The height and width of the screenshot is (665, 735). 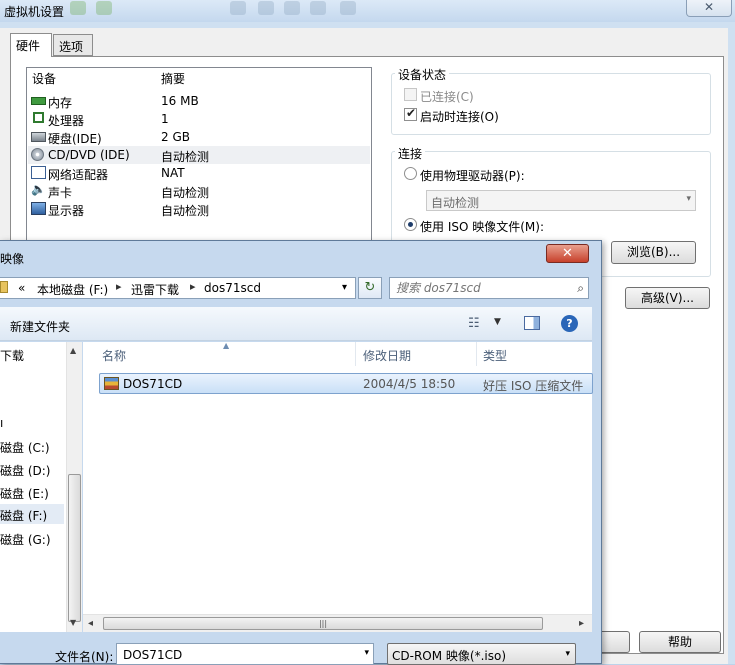 I want to click on tab-options: 选项, so click(x=73, y=45).